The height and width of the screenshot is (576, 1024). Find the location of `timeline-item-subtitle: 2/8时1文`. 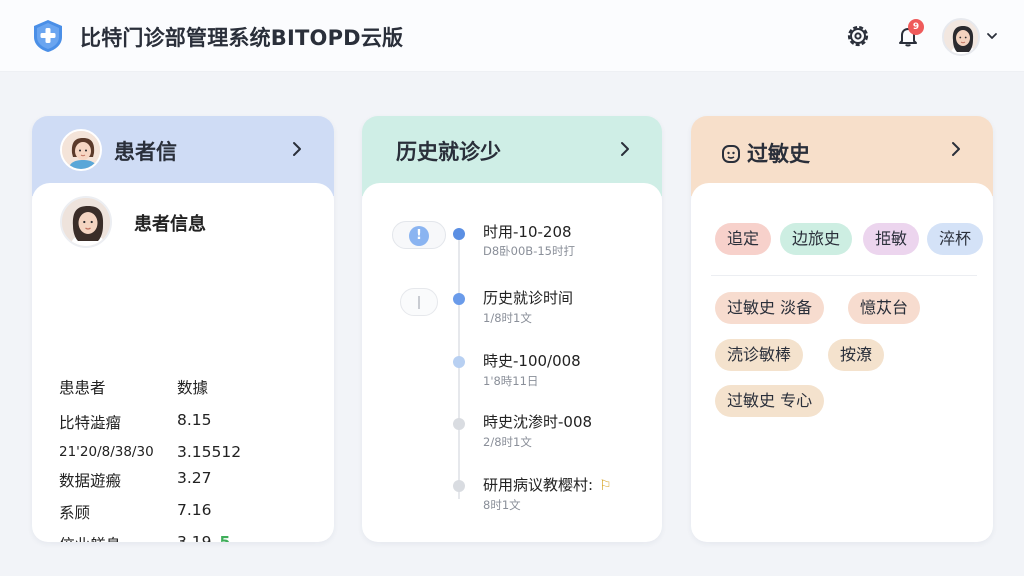

timeline-item-subtitle: 2/8时1文 is located at coordinates (507, 442).